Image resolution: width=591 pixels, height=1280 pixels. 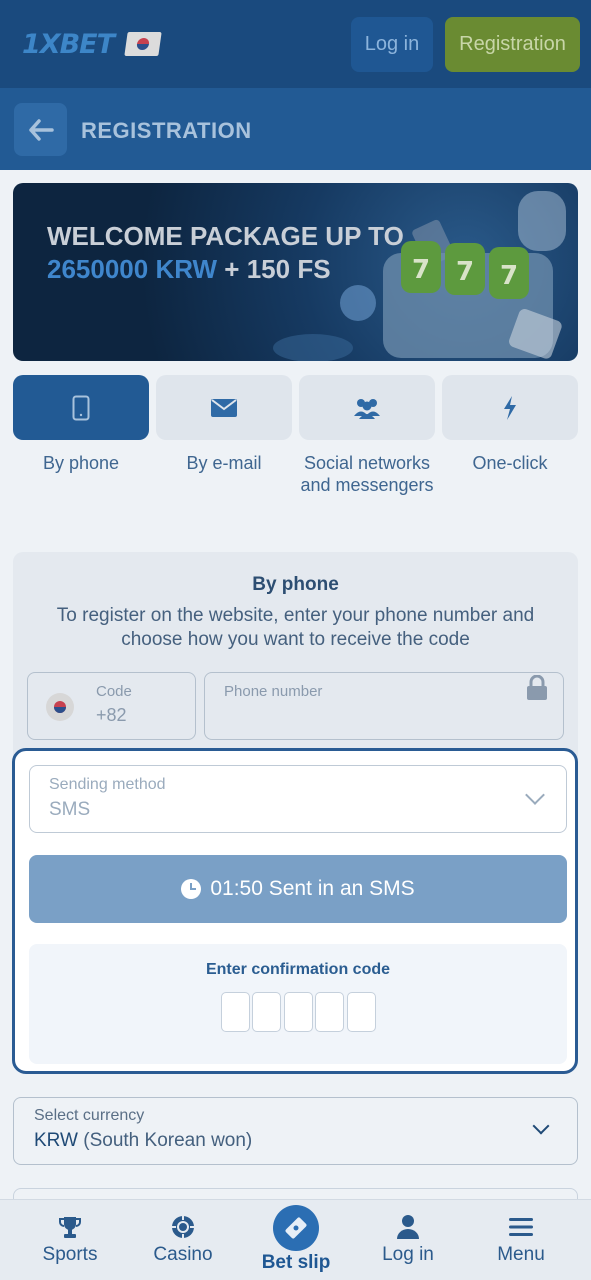 I want to click on people-icon, so click(x=367, y=408).